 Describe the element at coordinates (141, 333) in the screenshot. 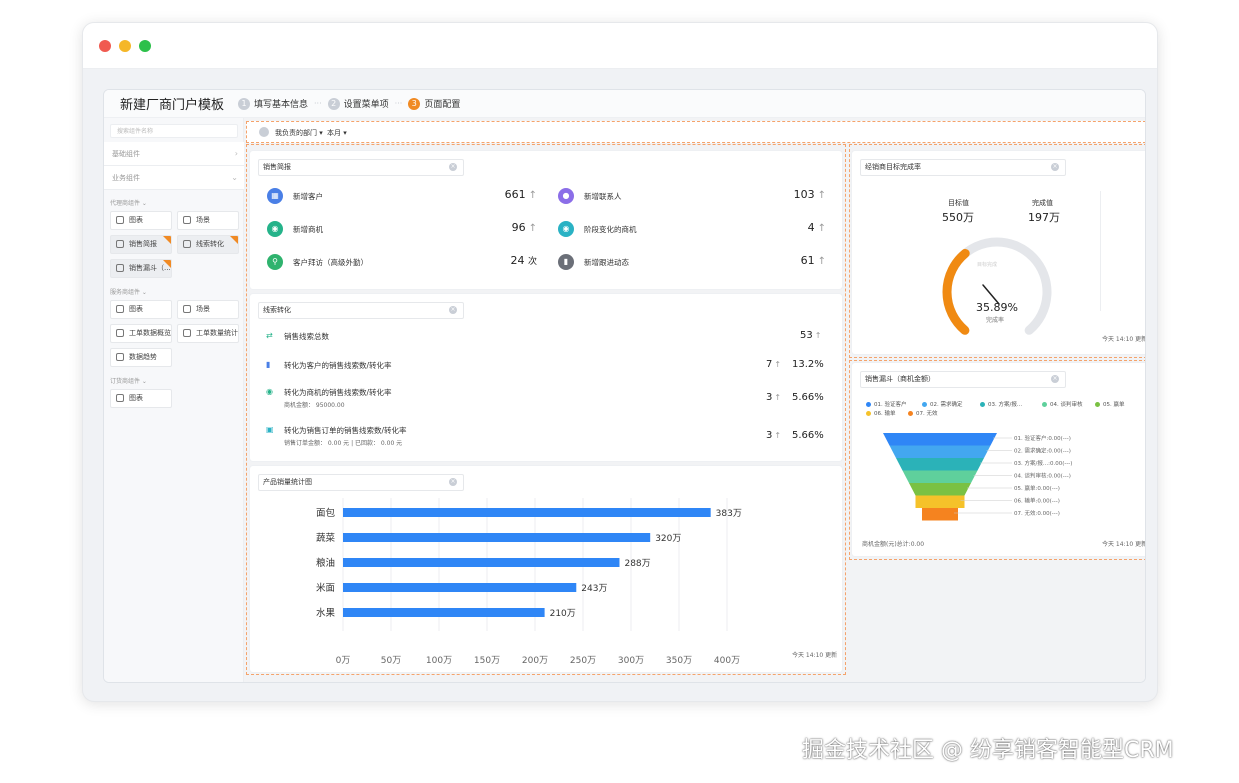

I see `tile-ticket-overview: 工单数据概览` at that location.